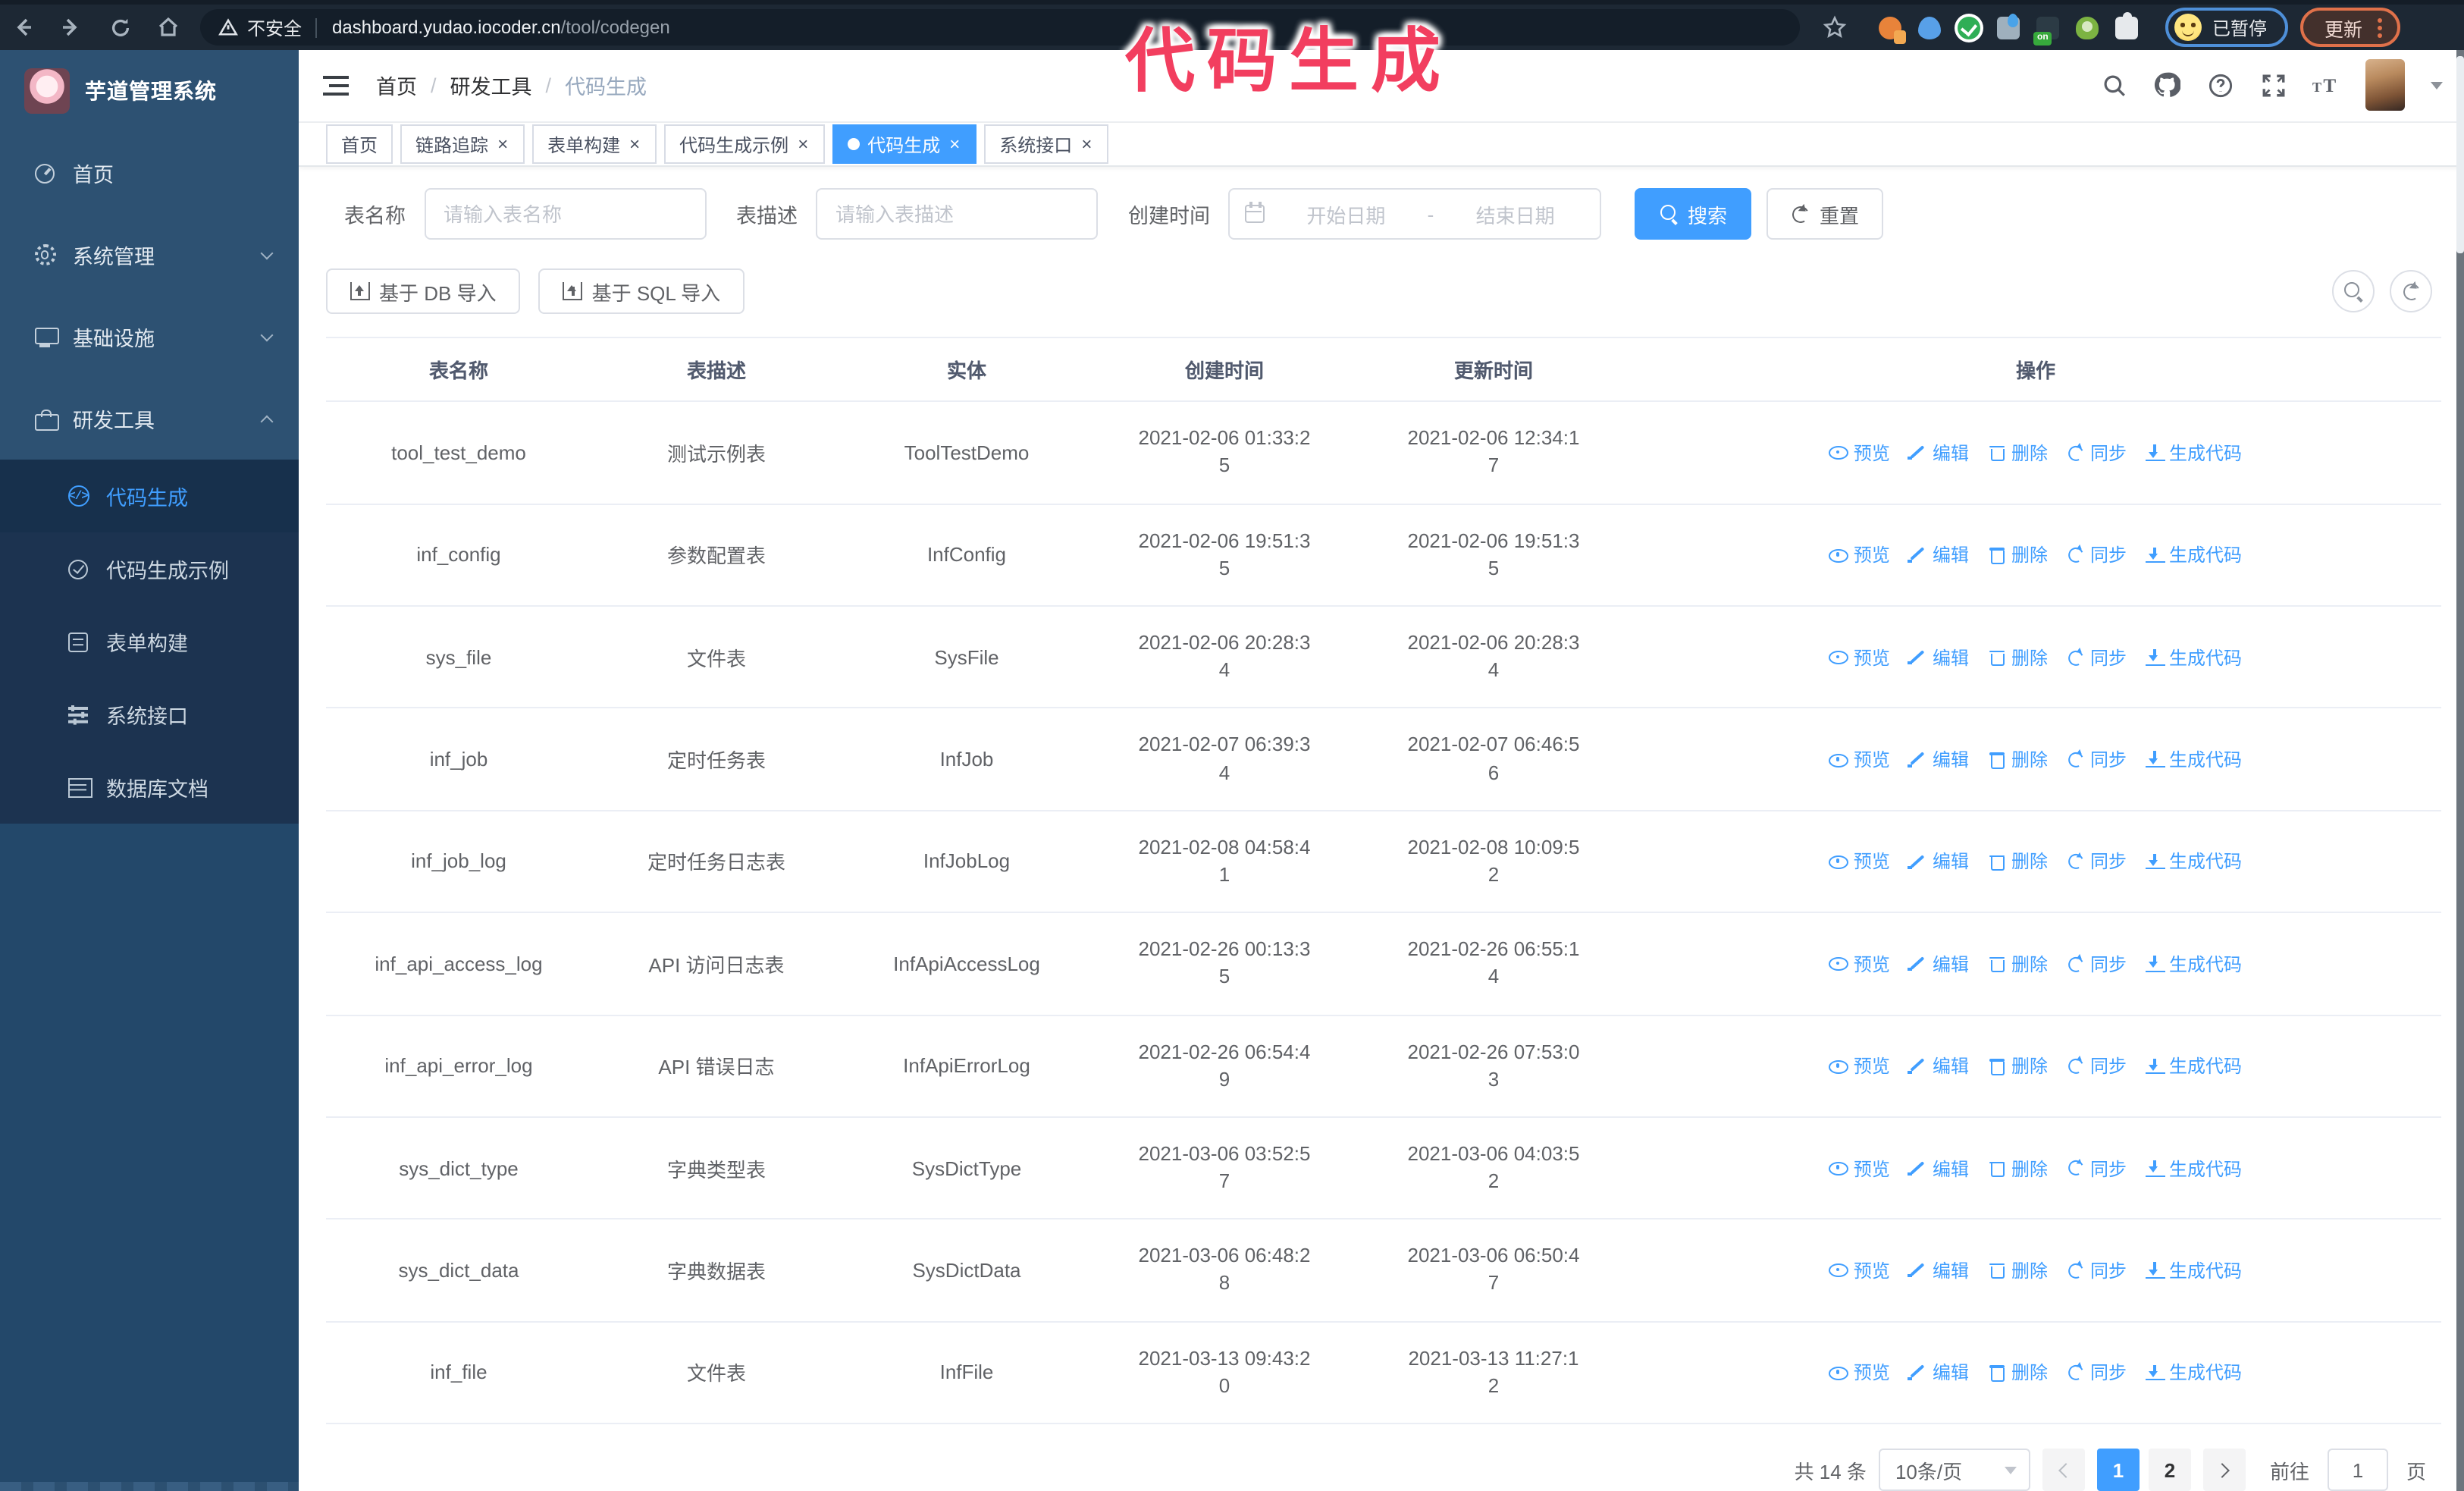  What do you see at coordinates (2118, 1470) in the screenshot?
I see `page-1-button: 1` at bounding box center [2118, 1470].